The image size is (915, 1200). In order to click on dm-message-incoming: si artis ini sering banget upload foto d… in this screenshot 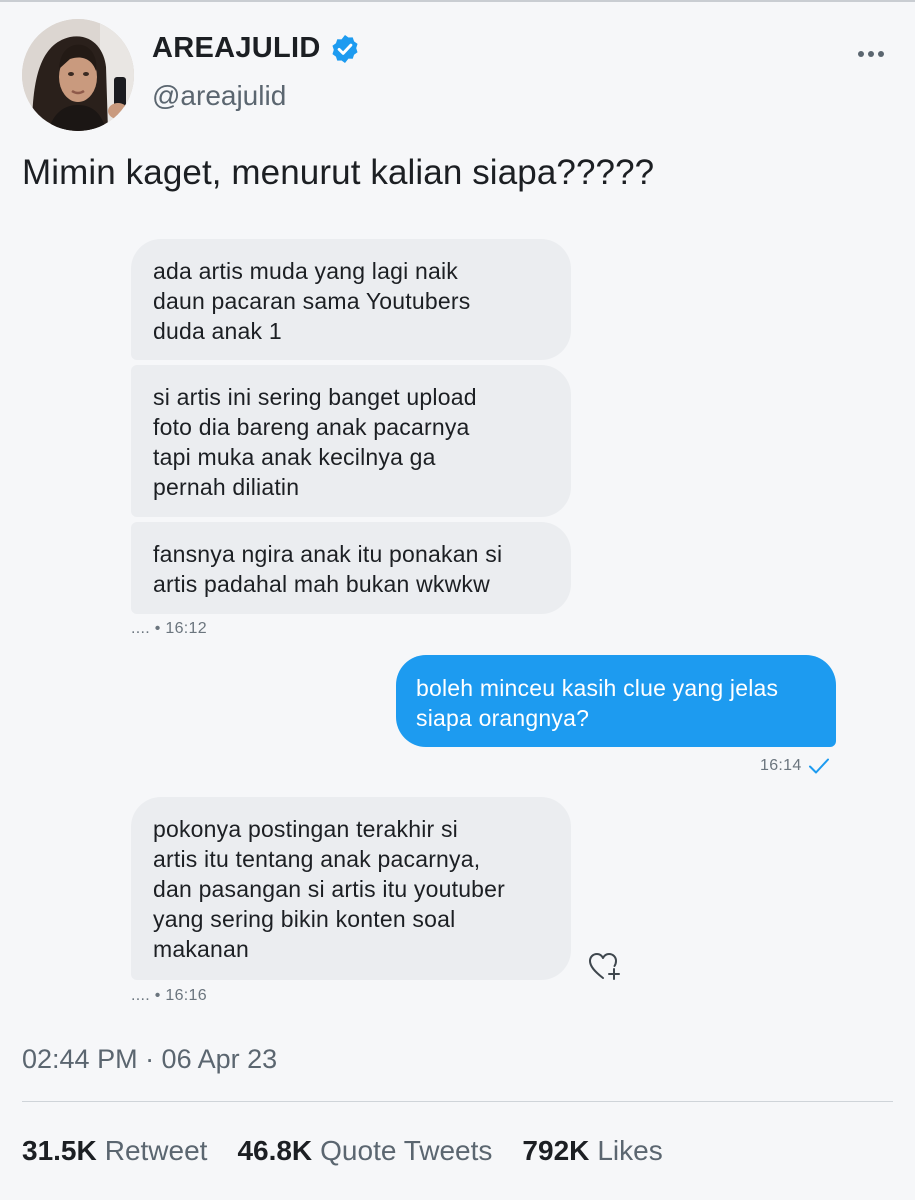, I will do `click(351, 441)`.